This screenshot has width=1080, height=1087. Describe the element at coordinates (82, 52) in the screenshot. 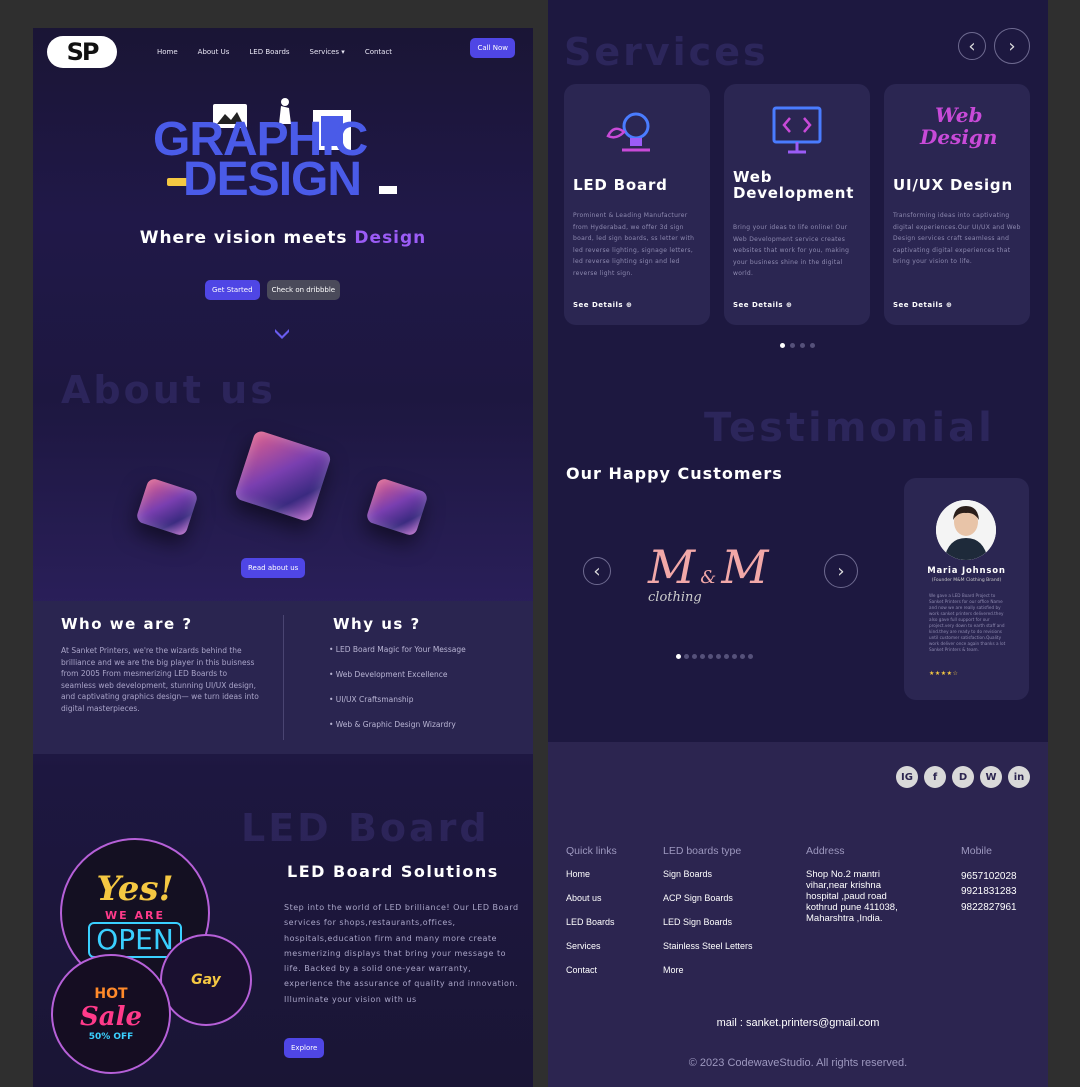

I see `logo: SP` at that location.